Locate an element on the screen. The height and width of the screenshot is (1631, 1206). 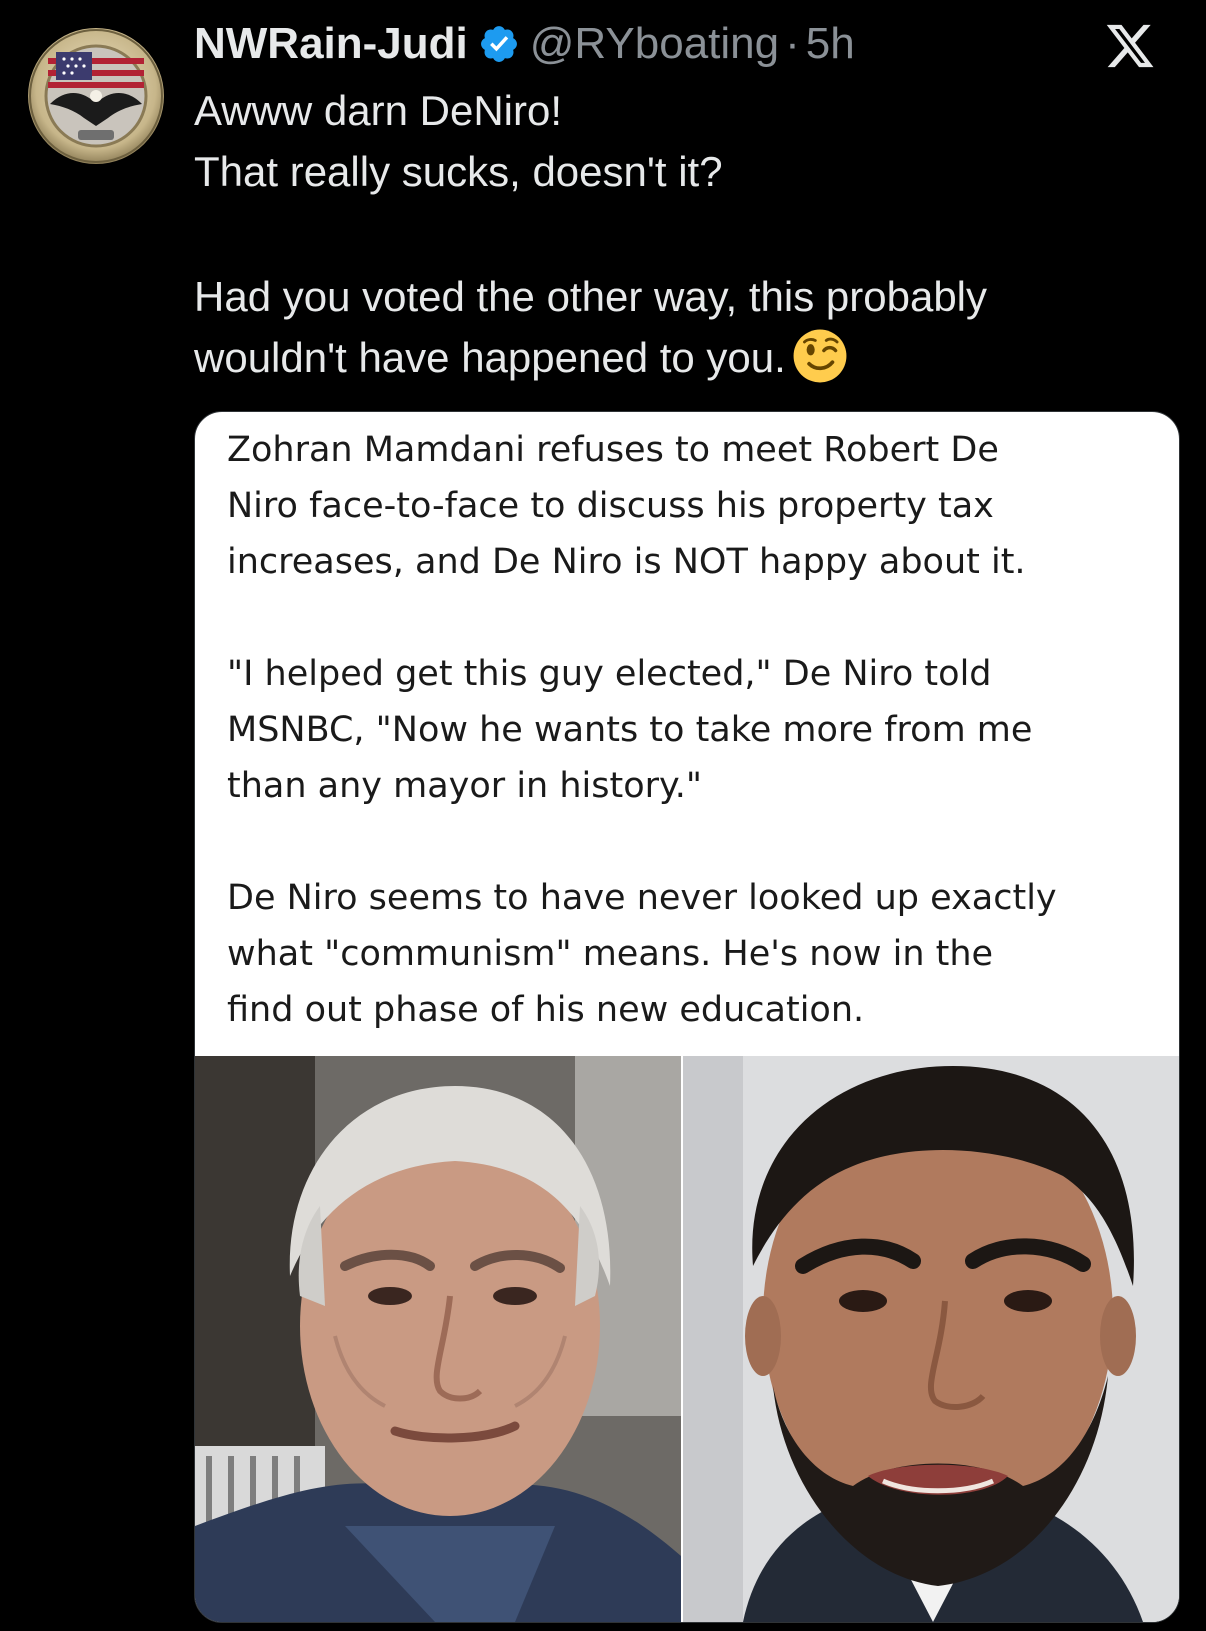
display-name: NWRain-Judi is located at coordinates (331, 44).